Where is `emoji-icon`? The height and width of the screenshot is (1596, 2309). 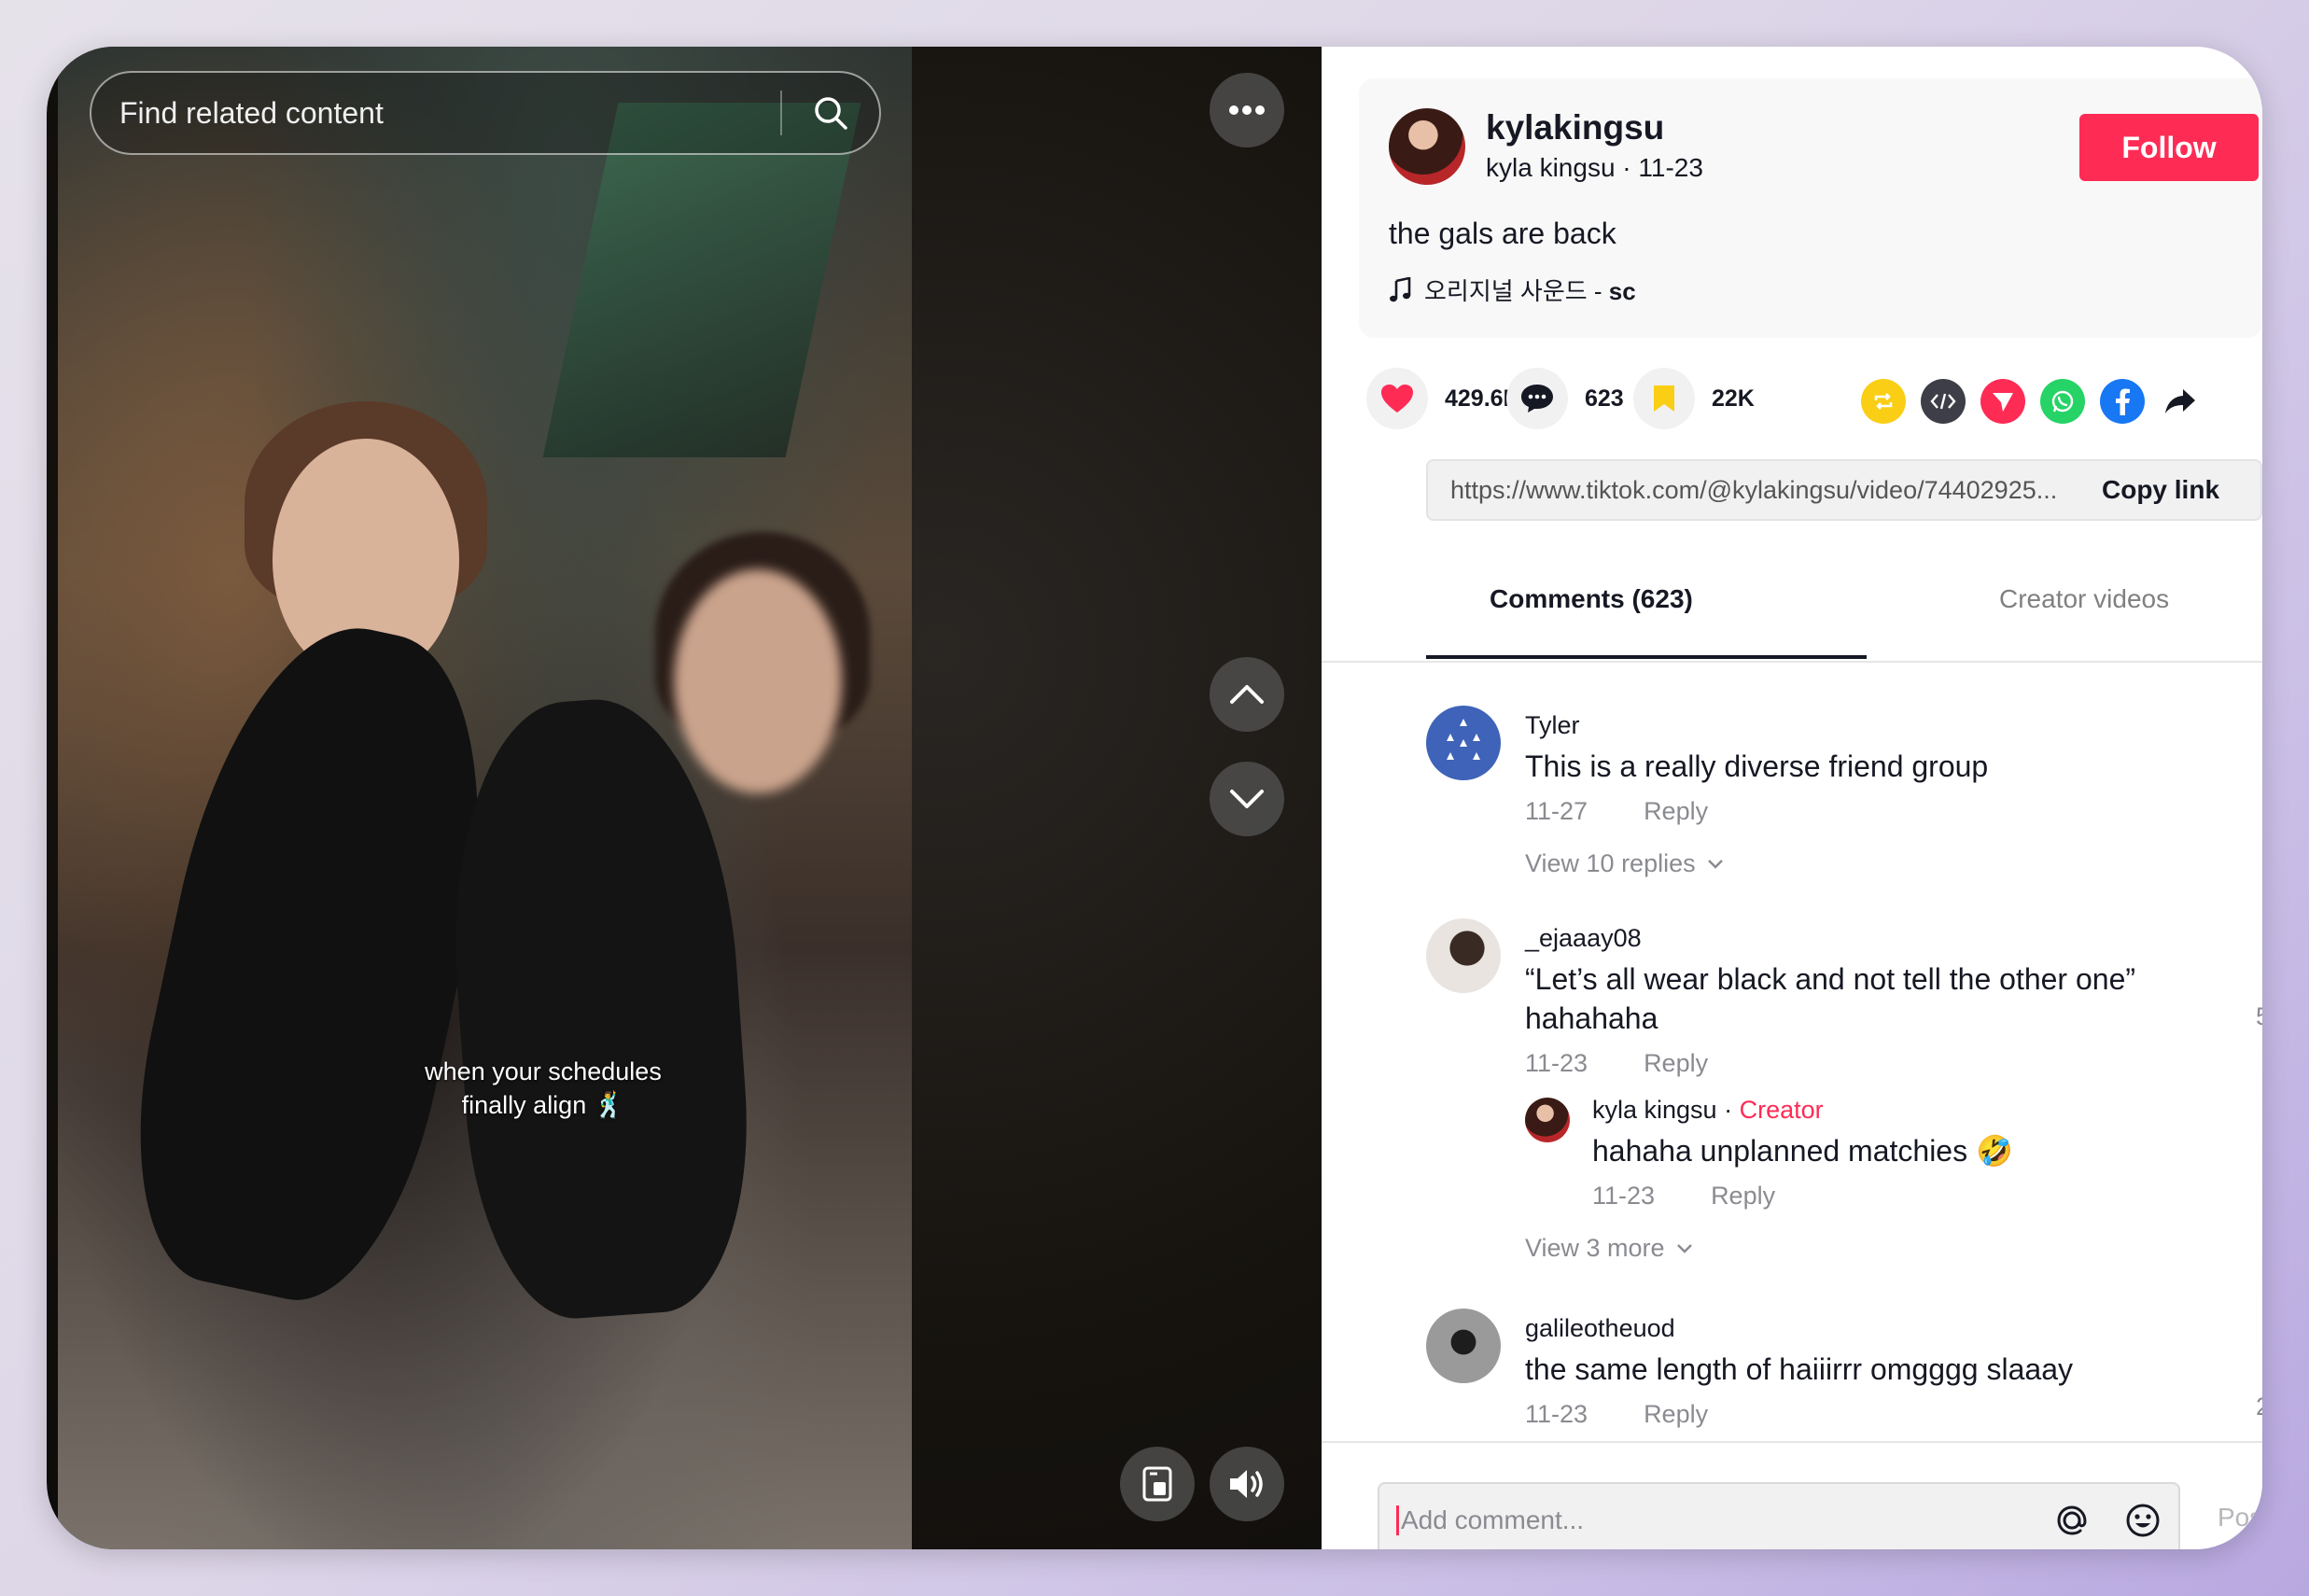
emoji-icon is located at coordinates (2142, 1520).